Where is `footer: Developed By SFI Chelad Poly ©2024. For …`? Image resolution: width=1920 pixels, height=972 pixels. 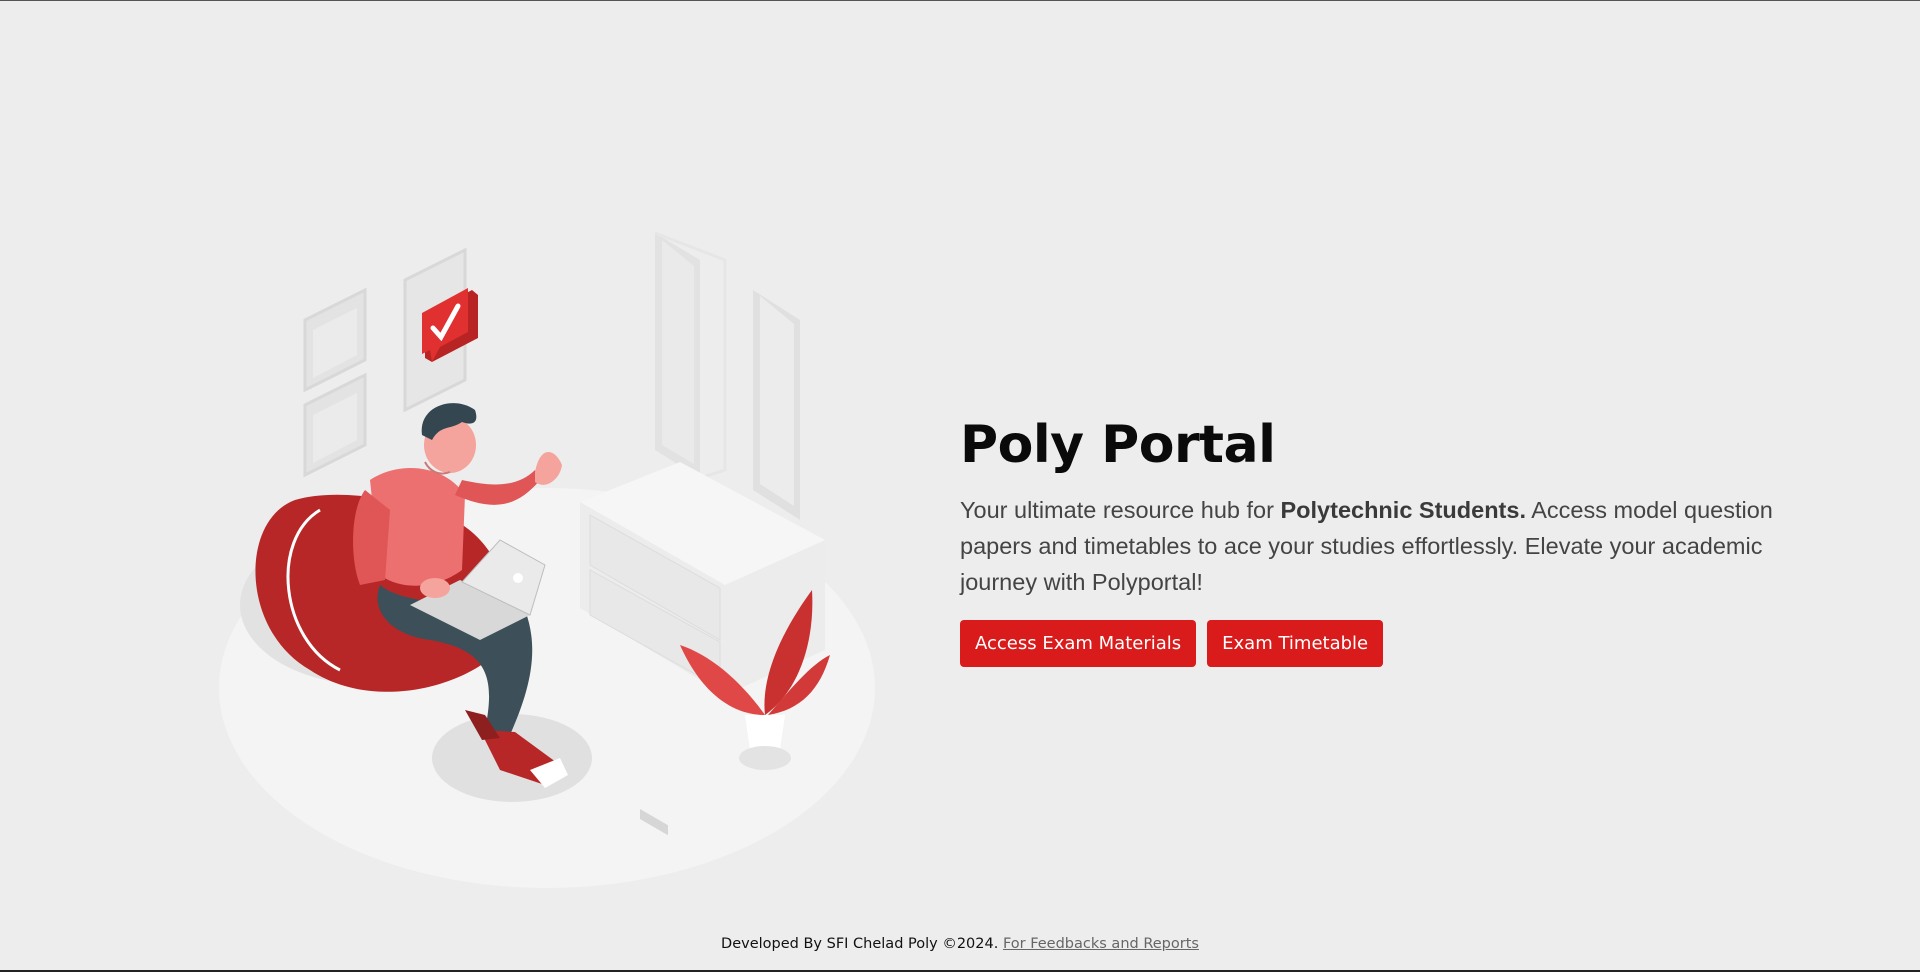
footer: Developed By SFI Chelad Poly ©2024. For … is located at coordinates (960, 944).